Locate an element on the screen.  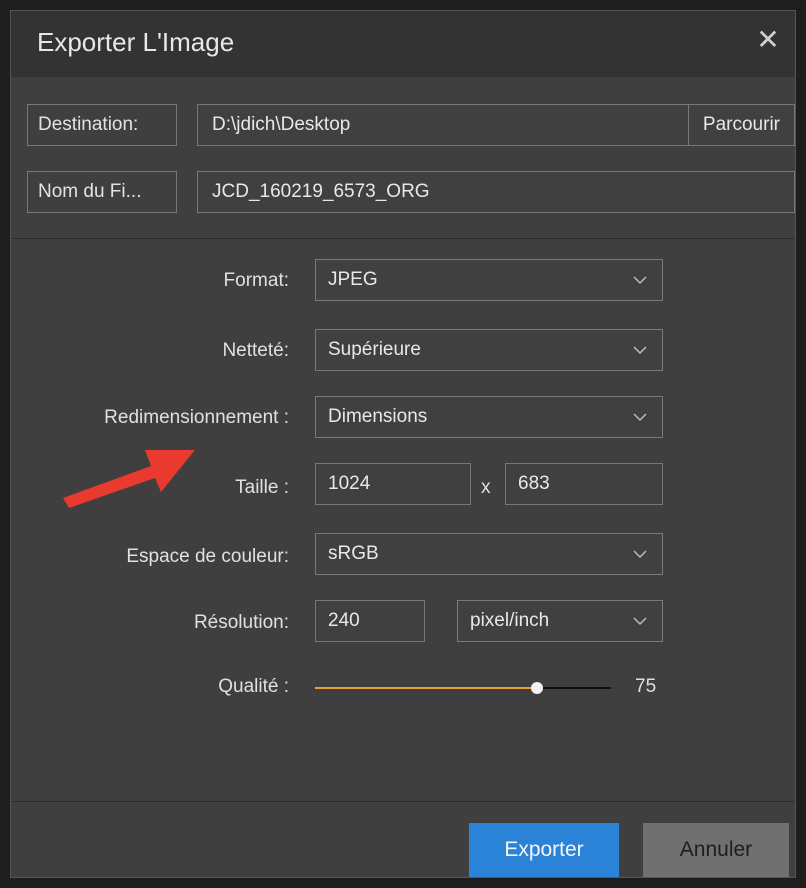
format-label: Format: is located at coordinates (256, 280).